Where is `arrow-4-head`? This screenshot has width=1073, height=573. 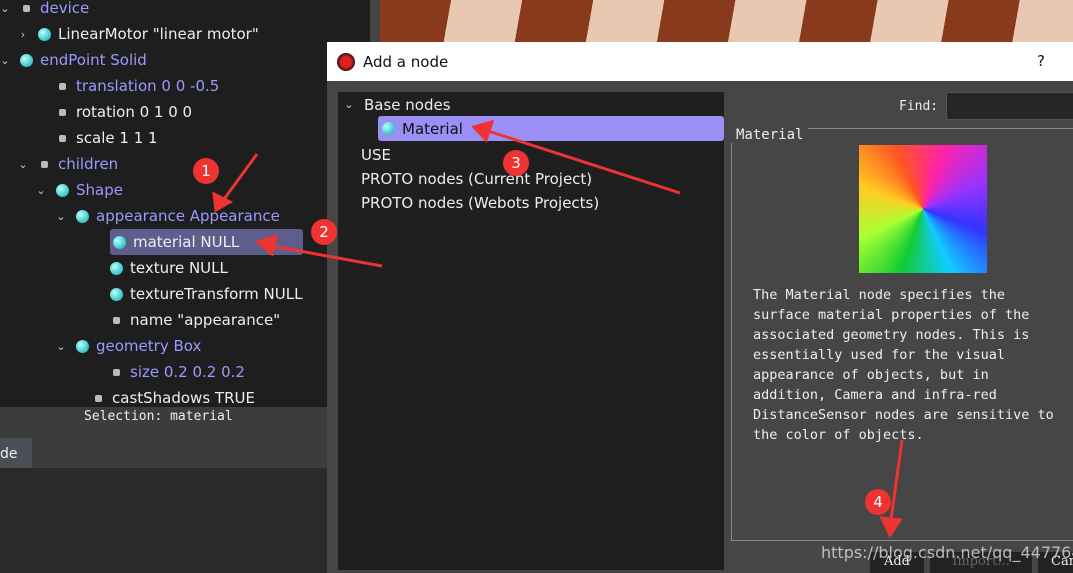 arrow-4-head is located at coordinates (891, 527).